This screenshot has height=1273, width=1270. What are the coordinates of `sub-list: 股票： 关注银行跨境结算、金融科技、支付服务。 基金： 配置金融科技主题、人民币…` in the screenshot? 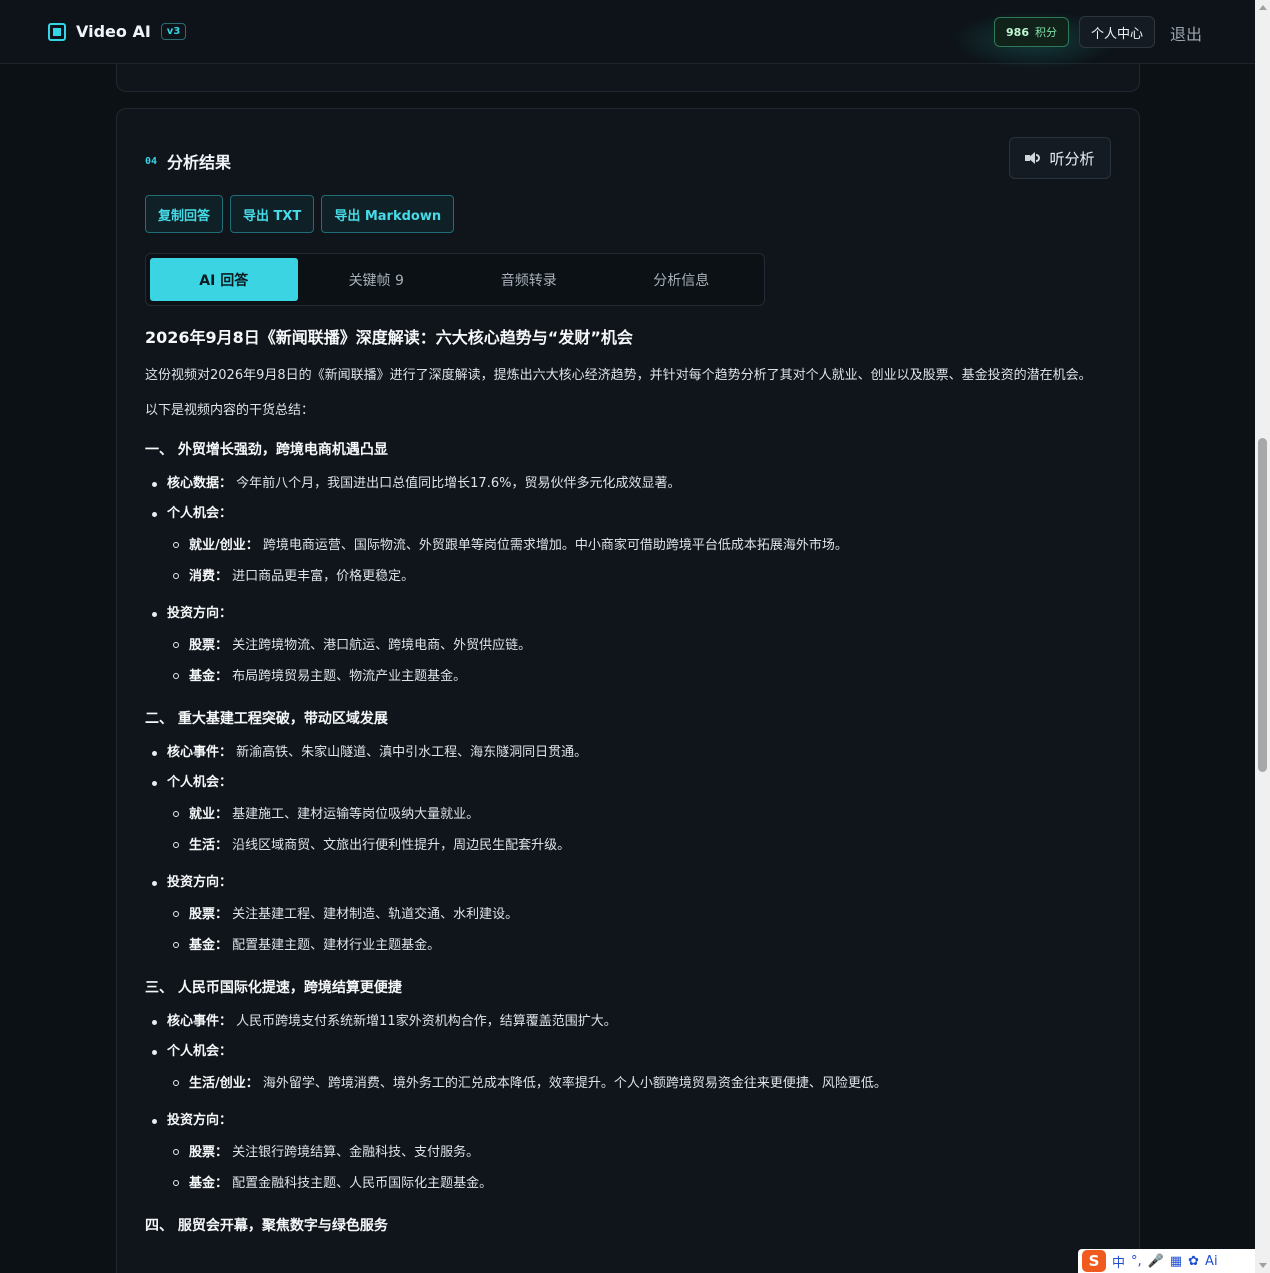 It's located at (641, 1168).